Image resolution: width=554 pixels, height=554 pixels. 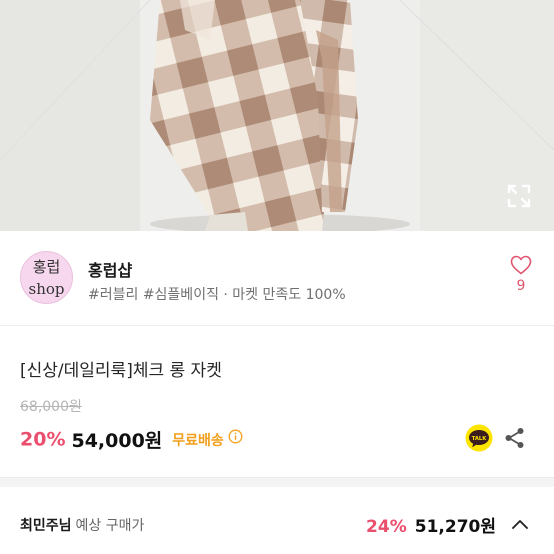 I want to click on info-icon, so click(x=235, y=436).